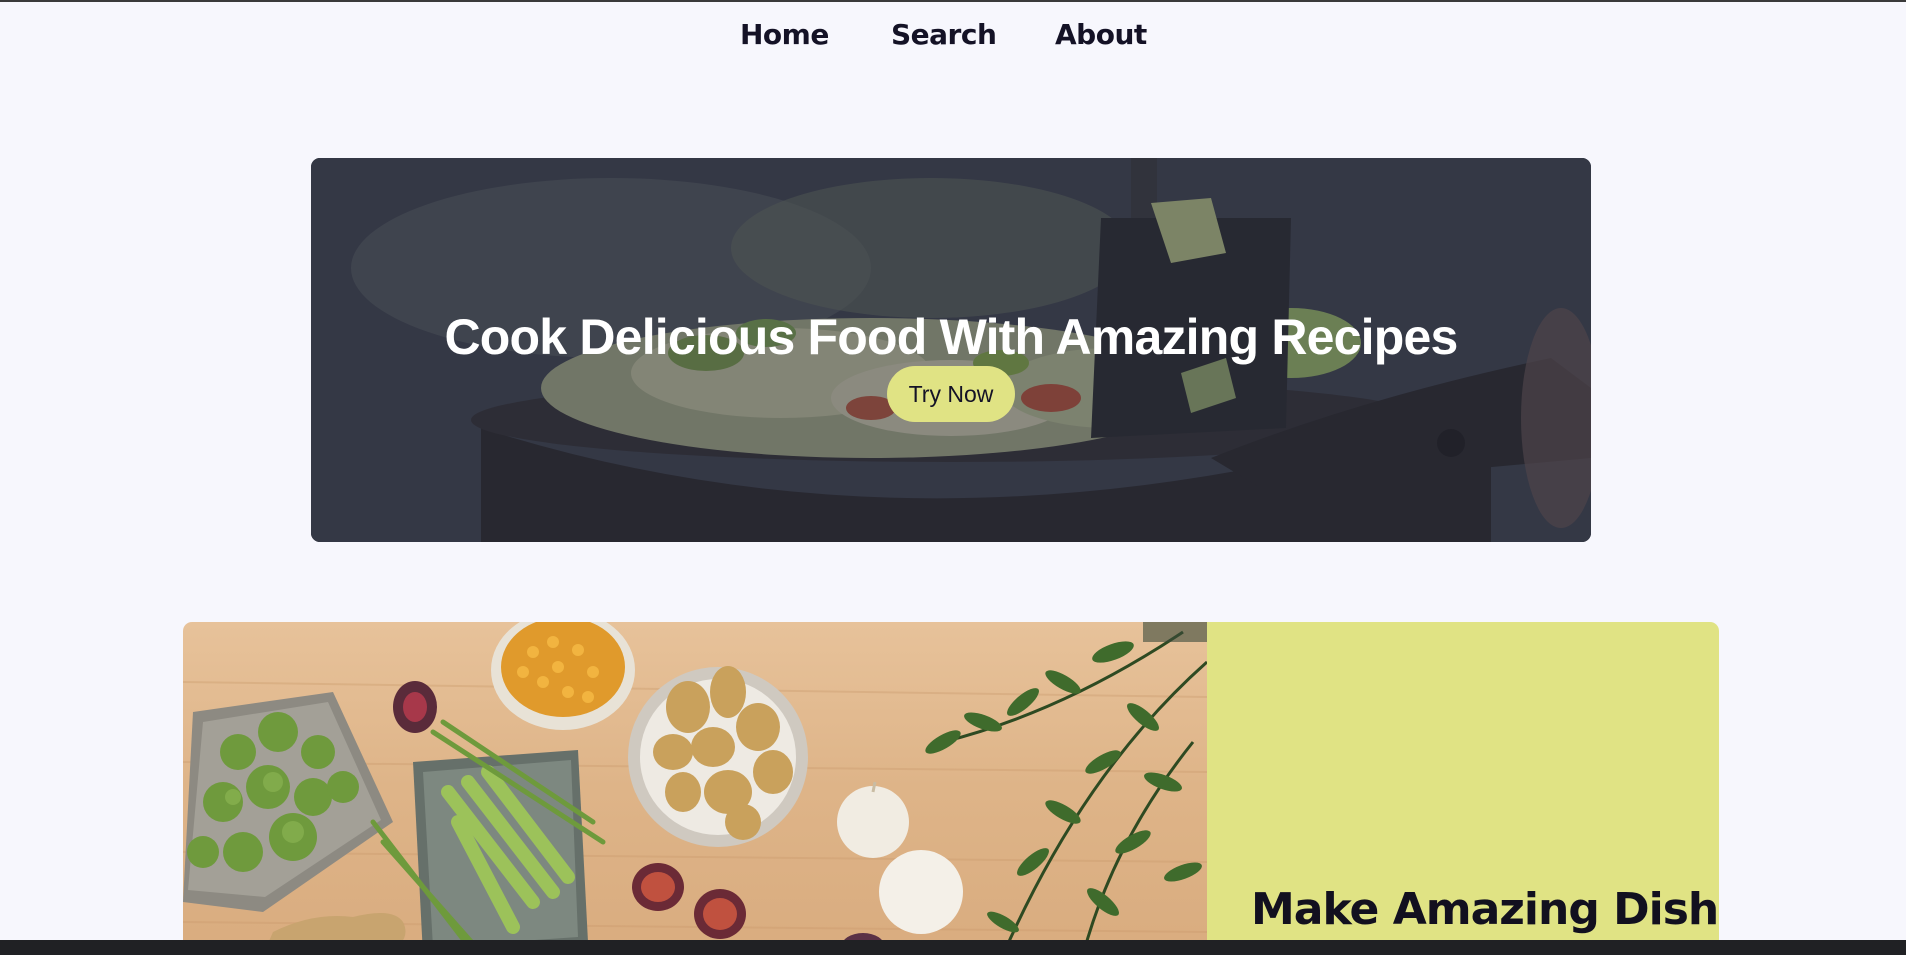 This screenshot has width=1906, height=955. I want to click on try-now-button: Try Now, so click(951, 394).